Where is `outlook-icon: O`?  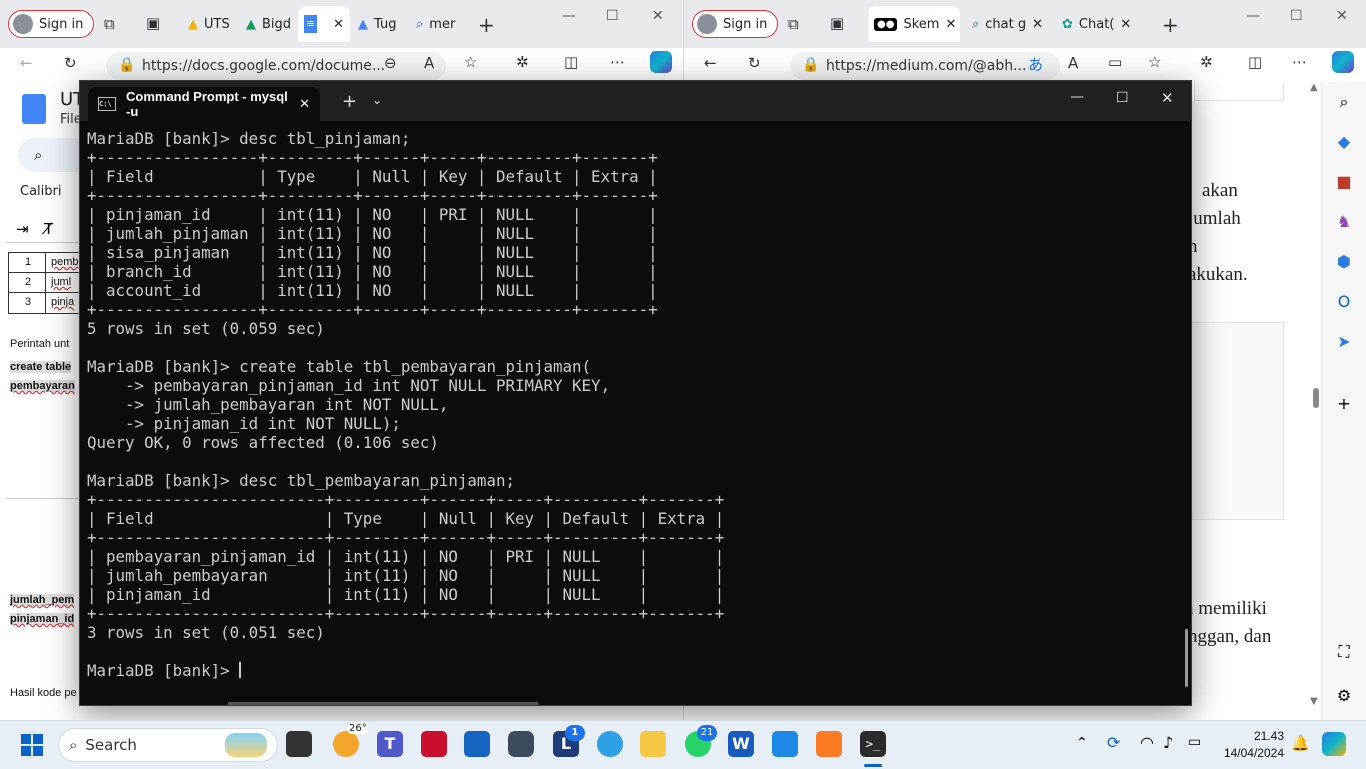 outlook-icon: O is located at coordinates (1344, 302).